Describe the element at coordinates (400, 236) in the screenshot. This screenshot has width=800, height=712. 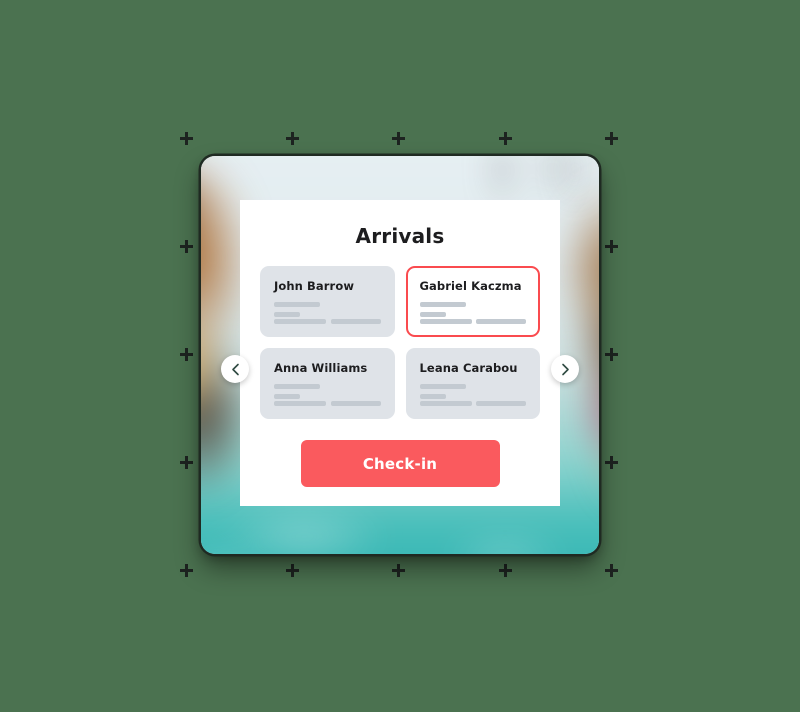
I see `page-title: Arrivals` at that location.